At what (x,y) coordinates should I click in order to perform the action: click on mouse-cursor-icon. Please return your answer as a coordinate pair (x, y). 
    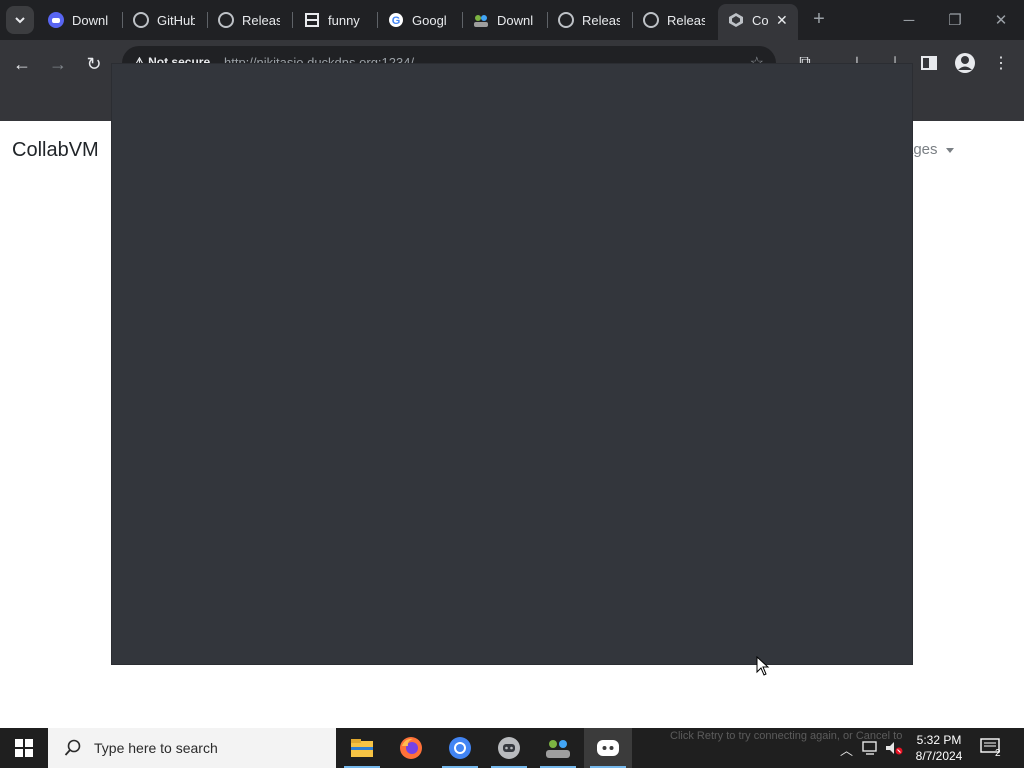
    Looking at the image, I should click on (763, 666).